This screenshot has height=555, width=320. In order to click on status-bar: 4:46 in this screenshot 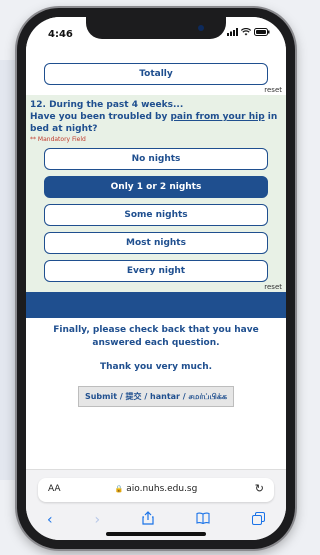, I will do `click(156, 35)`.